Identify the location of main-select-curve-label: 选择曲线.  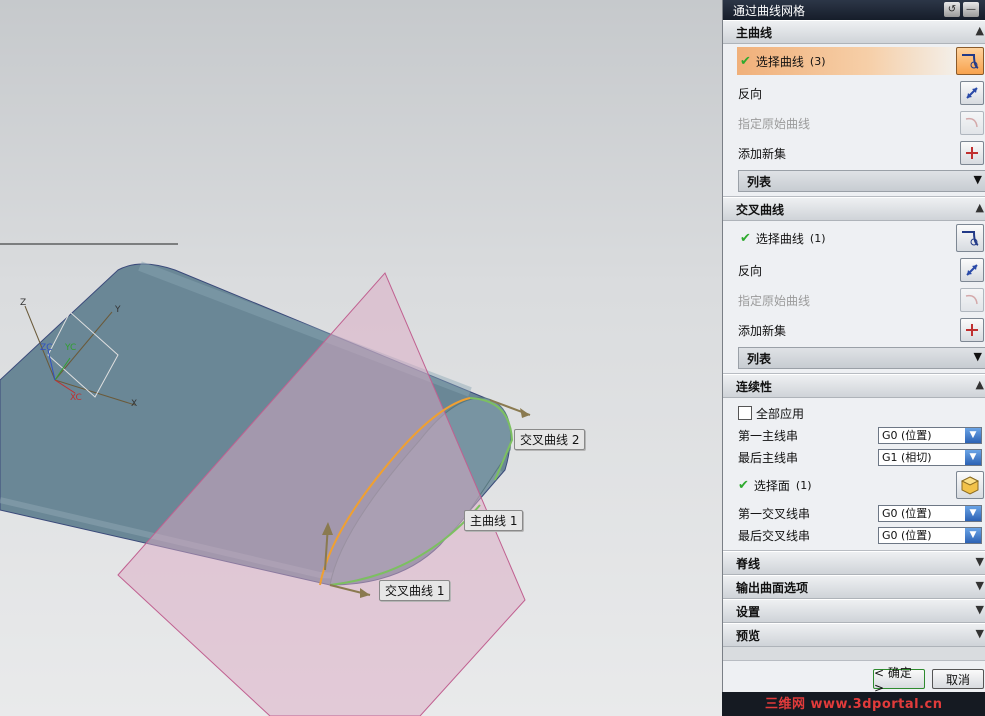
(779, 61).